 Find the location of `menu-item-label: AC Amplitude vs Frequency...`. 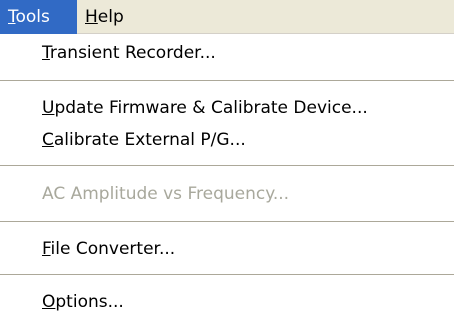

menu-item-label: AC Amplitude vs Frequency... is located at coordinates (166, 194).